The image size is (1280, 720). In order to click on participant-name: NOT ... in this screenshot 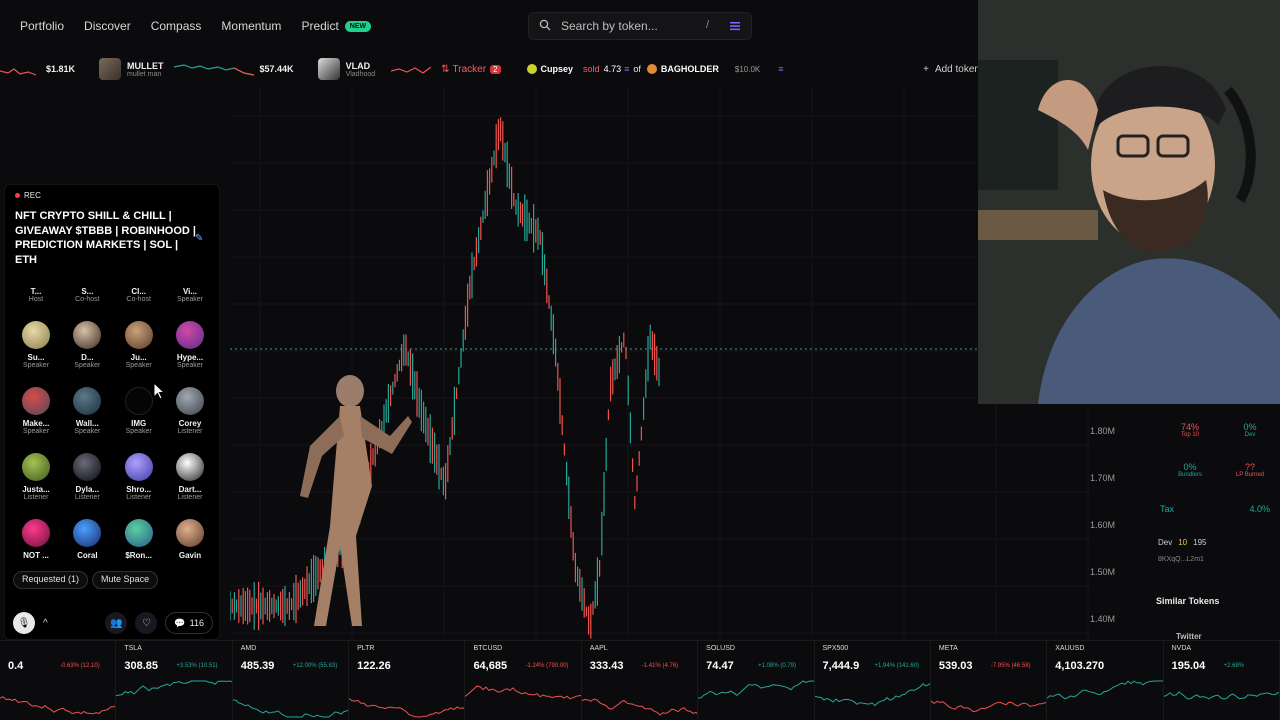, I will do `click(36, 555)`.